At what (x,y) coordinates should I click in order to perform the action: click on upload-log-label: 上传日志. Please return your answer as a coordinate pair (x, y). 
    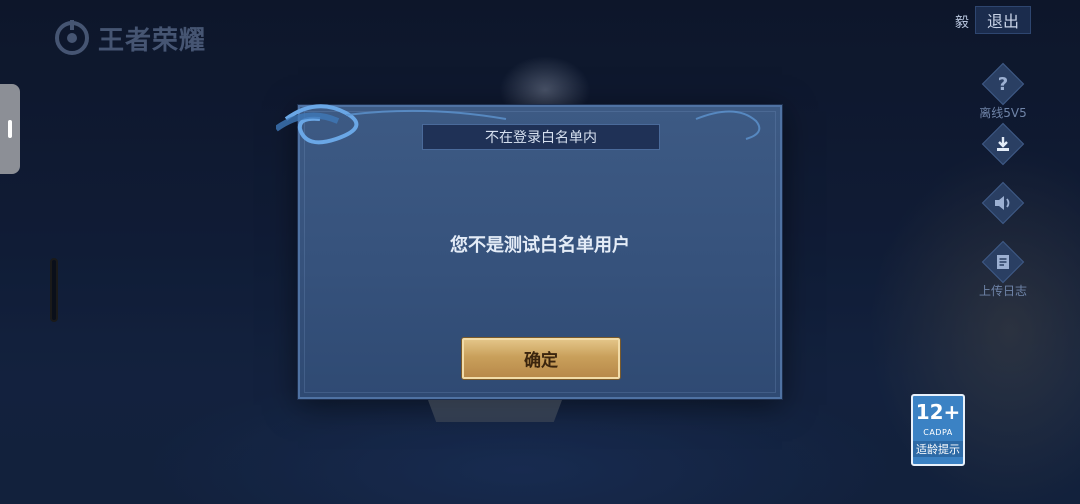
    Looking at the image, I should click on (1002, 291).